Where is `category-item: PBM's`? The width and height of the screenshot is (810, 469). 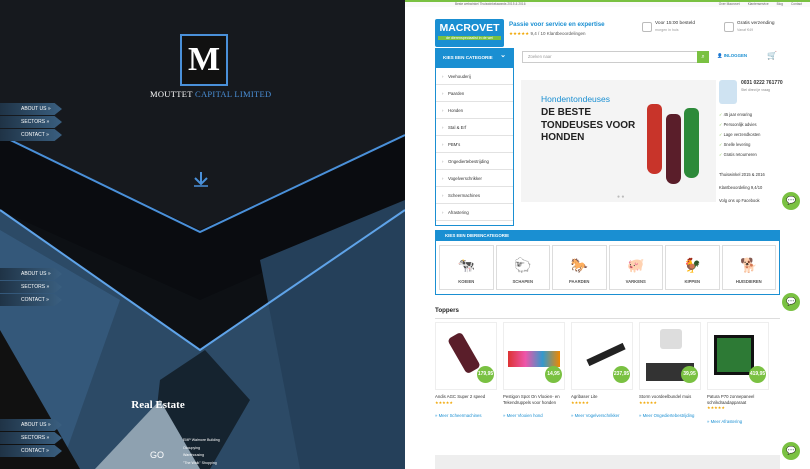
category-item: PBM's is located at coordinates (474, 144).